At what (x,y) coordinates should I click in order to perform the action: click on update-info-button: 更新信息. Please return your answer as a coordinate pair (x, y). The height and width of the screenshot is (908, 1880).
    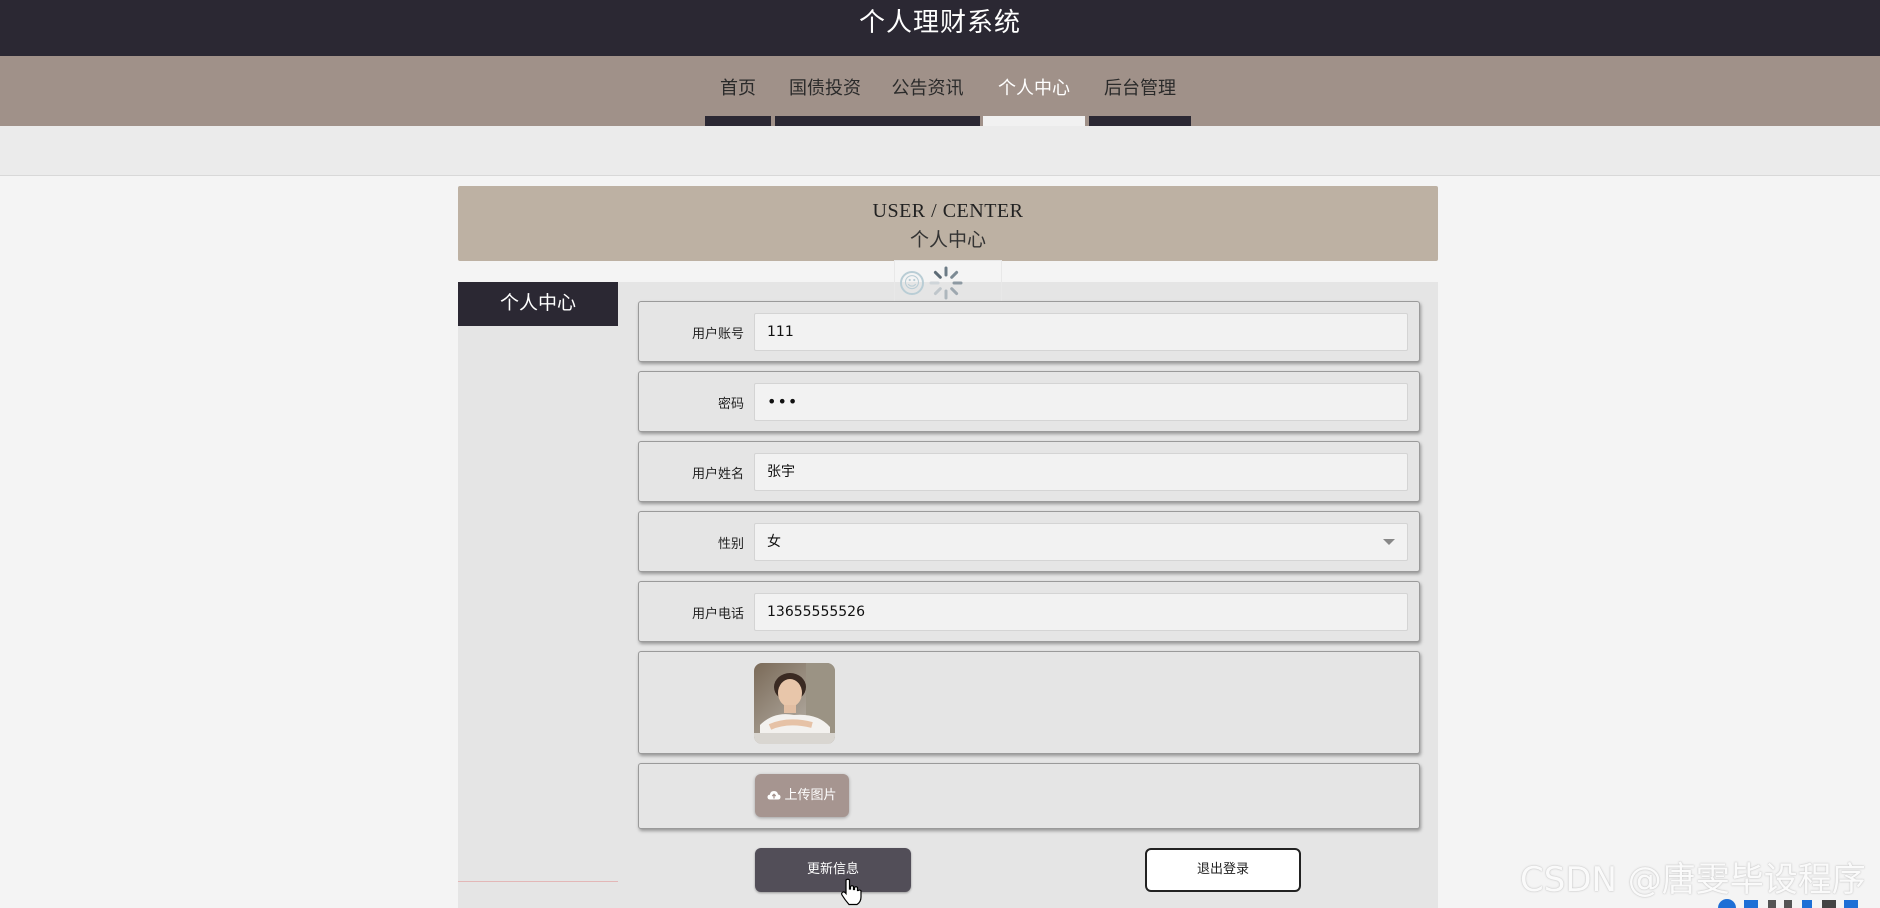
    Looking at the image, I should click on (833, 870).